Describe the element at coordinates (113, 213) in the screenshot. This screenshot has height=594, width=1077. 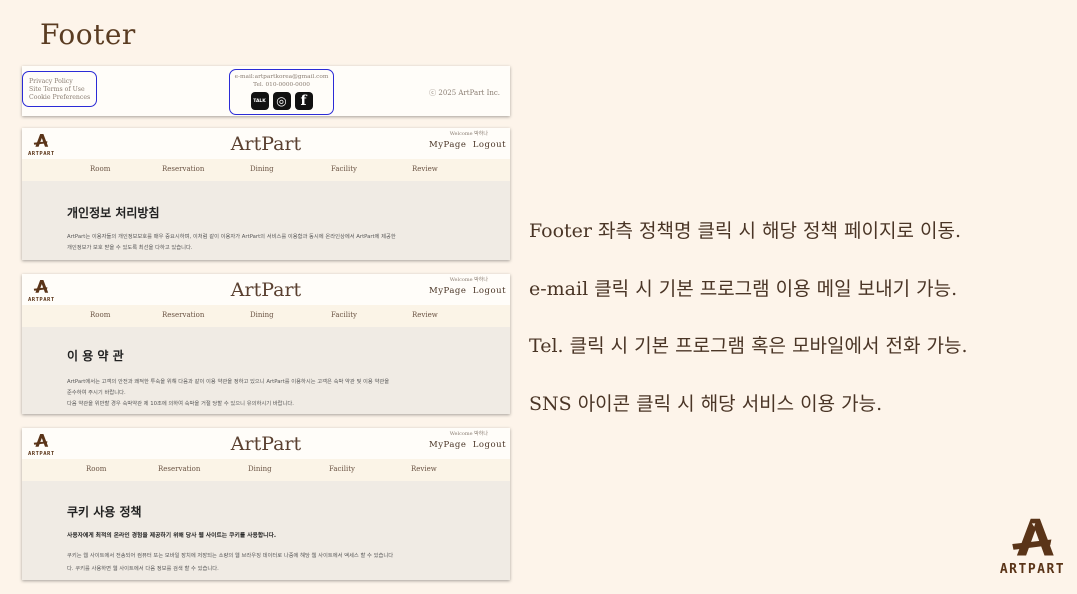
I see `page-title: 개인정보 처리방침` at that location.